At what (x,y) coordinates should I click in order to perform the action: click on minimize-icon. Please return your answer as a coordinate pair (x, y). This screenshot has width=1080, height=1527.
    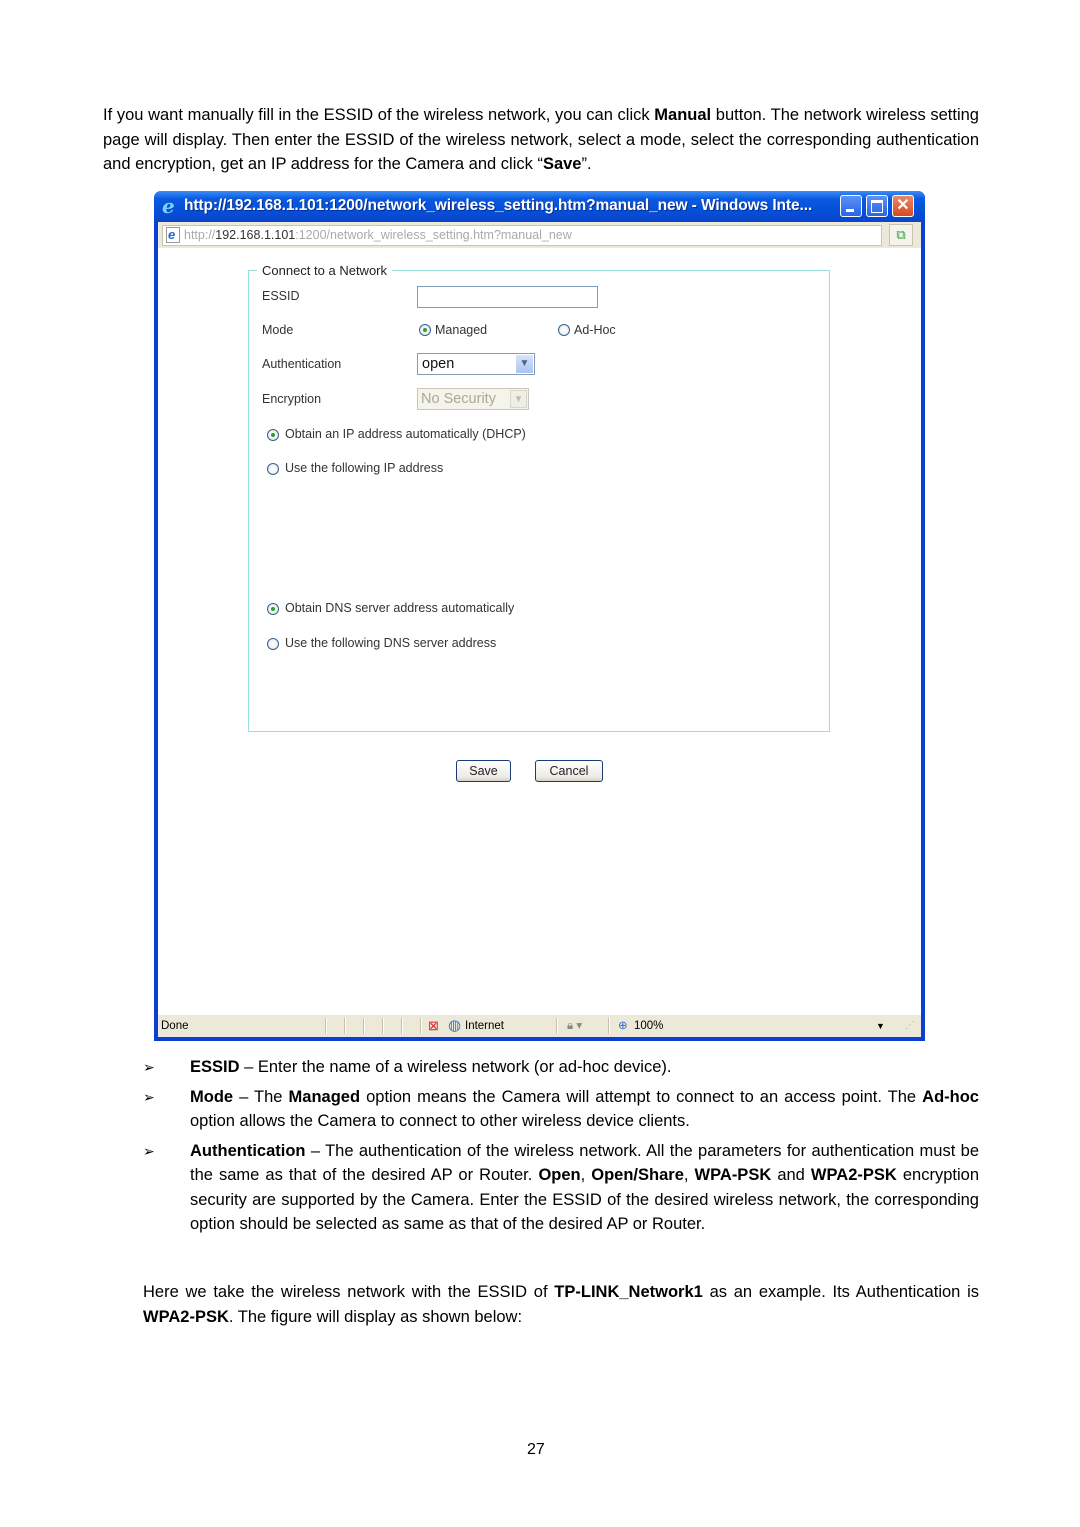
    Looking at the image, I should click on (851, 206).